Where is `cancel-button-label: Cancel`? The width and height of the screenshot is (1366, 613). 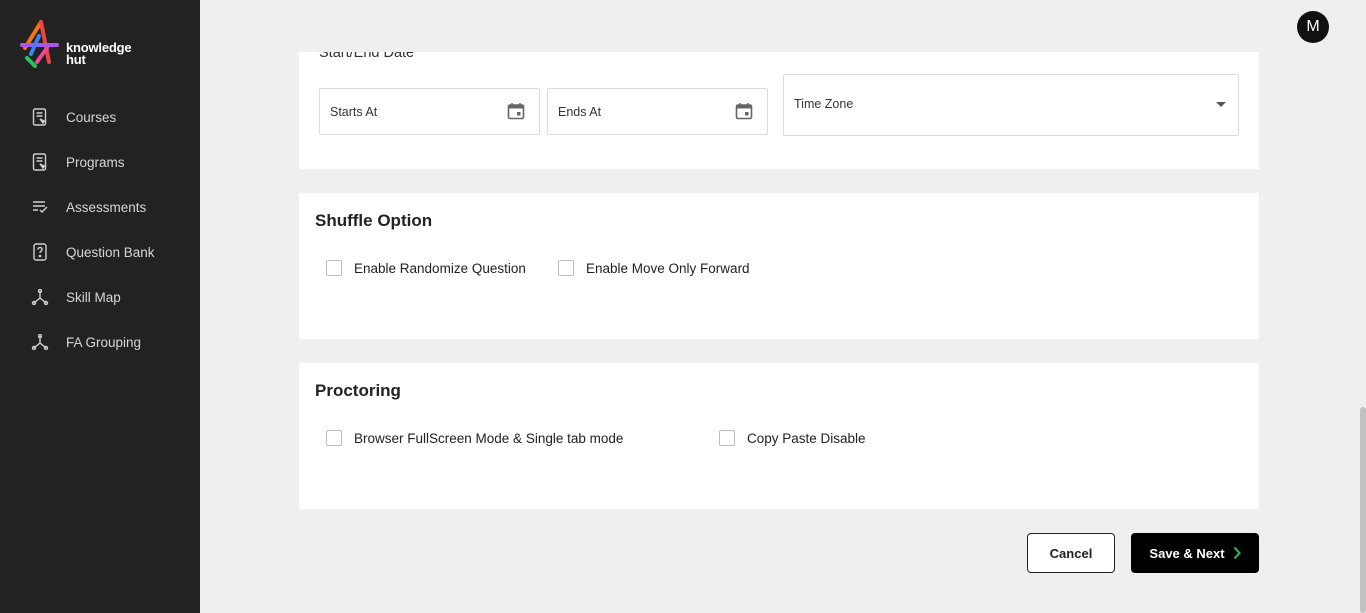
cancel-button-label: Cancel is located at coordinates (1071, 553).